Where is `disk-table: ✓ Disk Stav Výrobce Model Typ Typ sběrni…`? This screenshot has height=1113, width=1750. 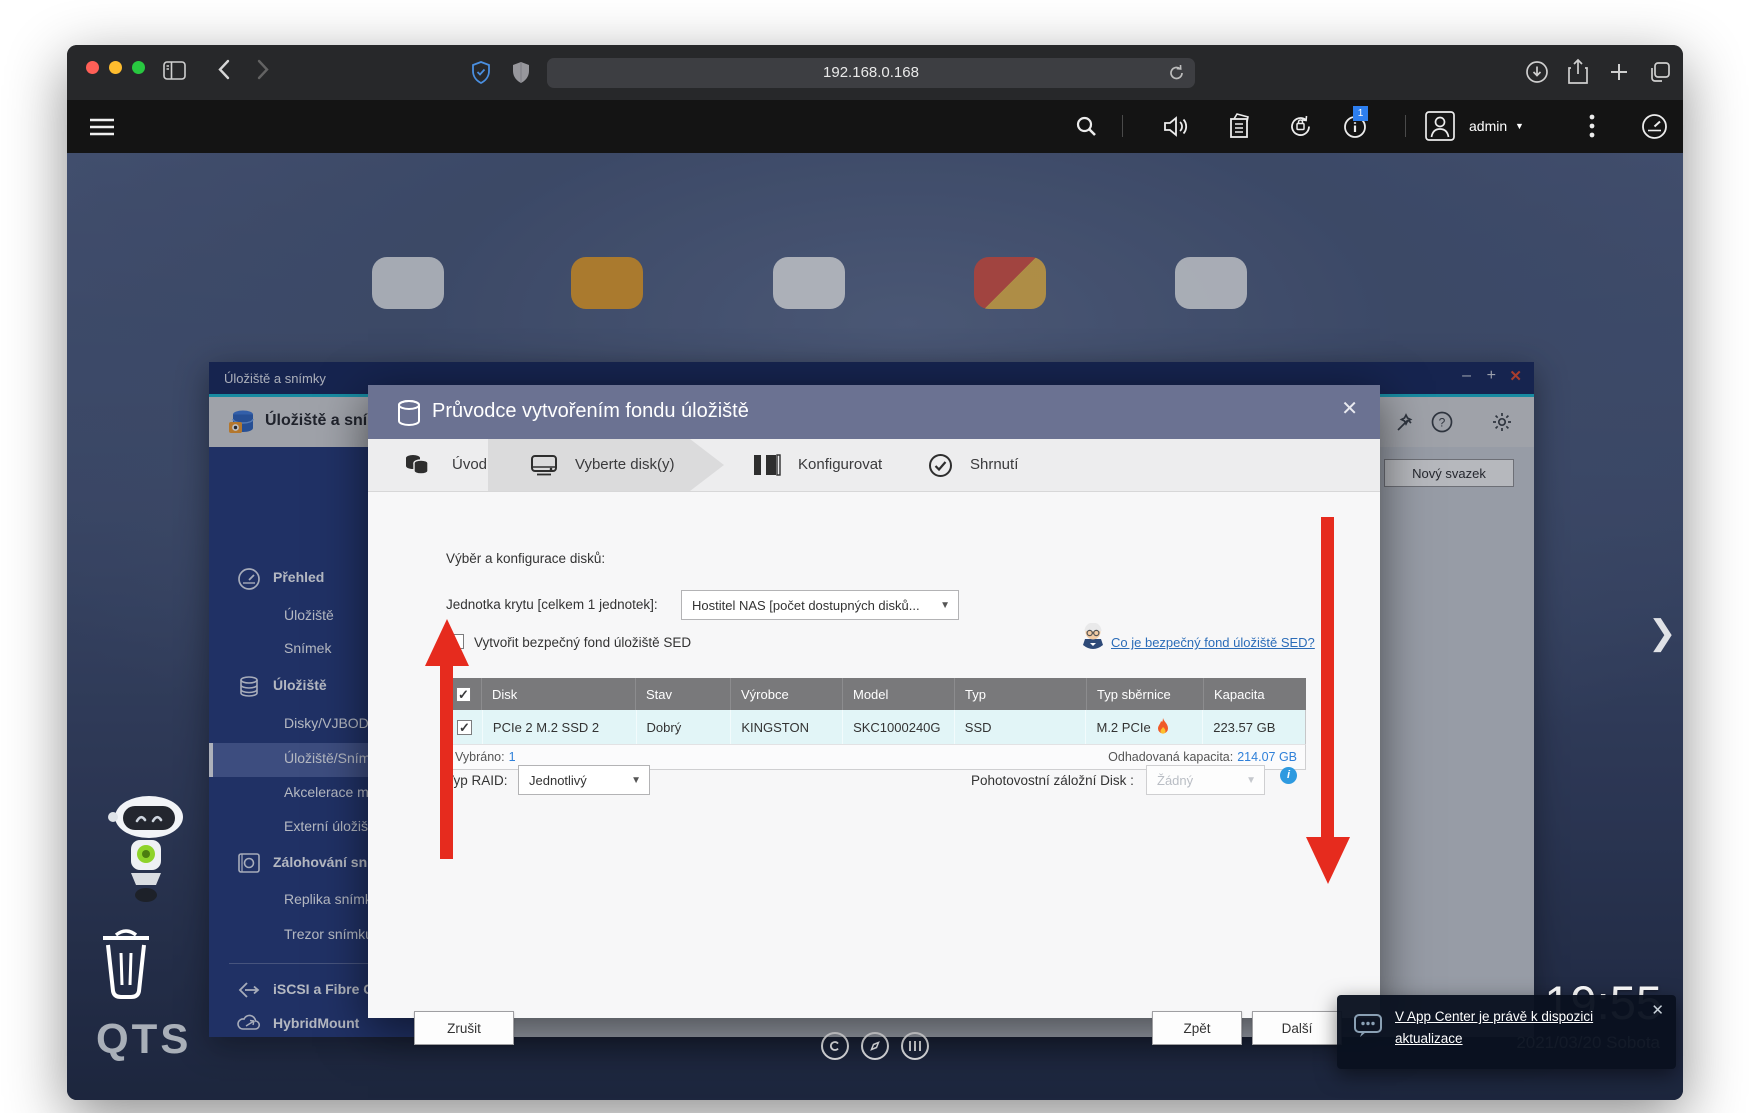 disk-table: ✓ Disk Stav Výrobce Model Typ Typ sběrni… is located at coordinates (876, 724).